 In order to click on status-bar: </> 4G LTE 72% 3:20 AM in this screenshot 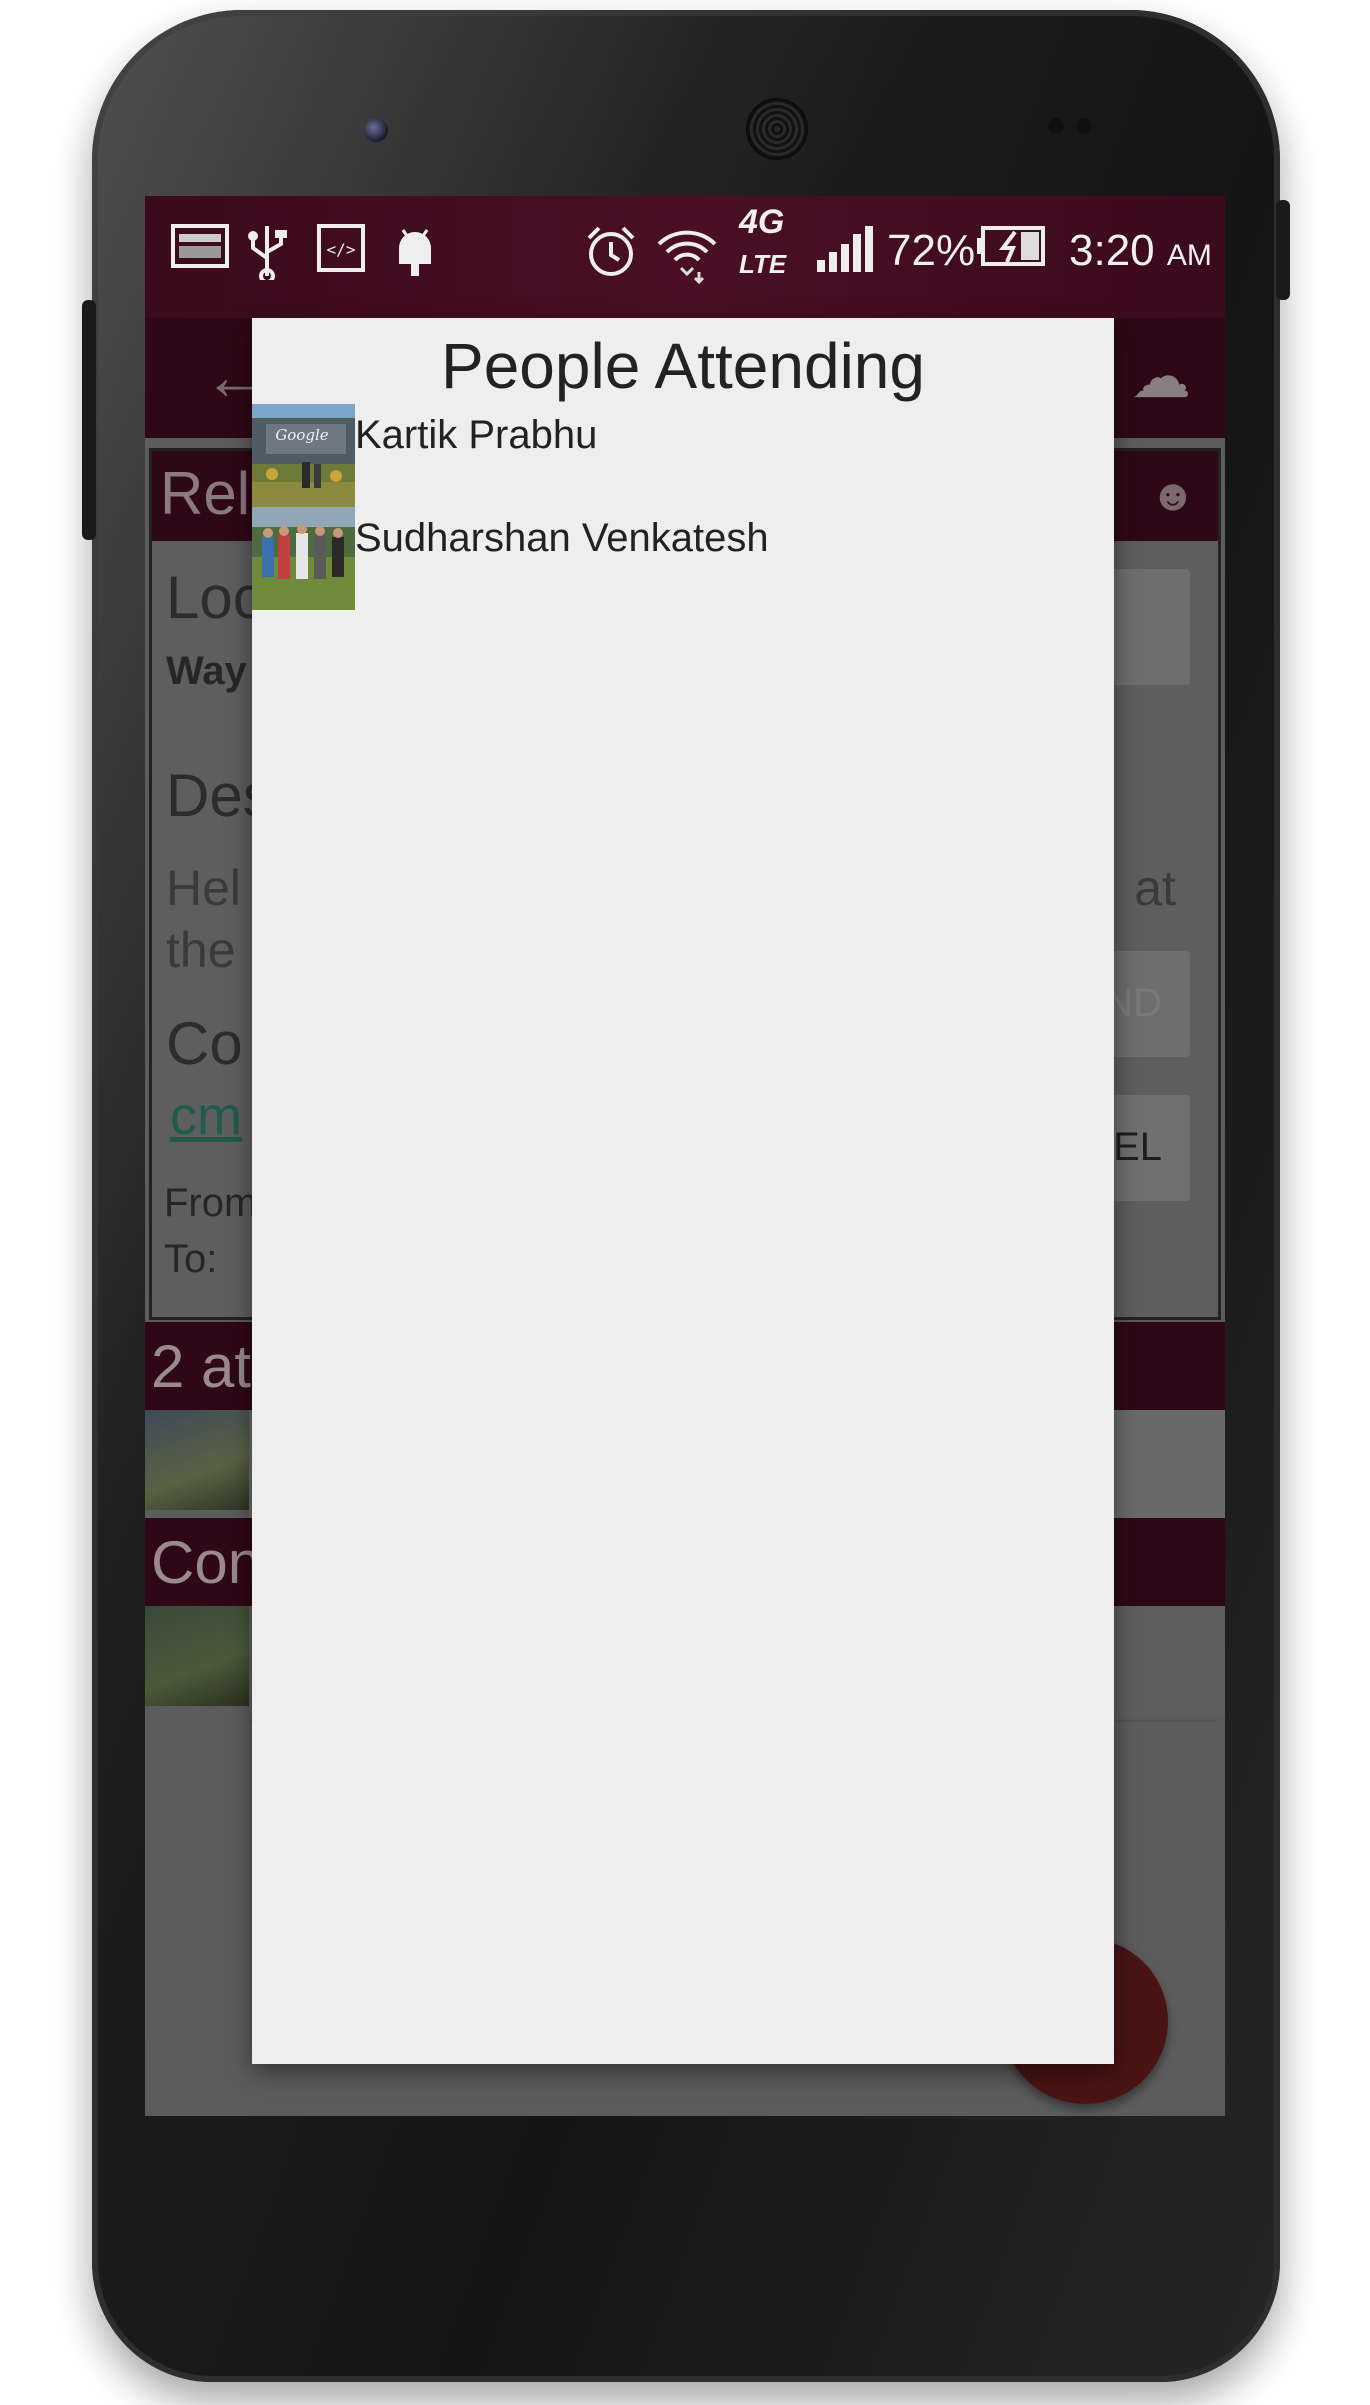, I will do `click(685, 257)`.